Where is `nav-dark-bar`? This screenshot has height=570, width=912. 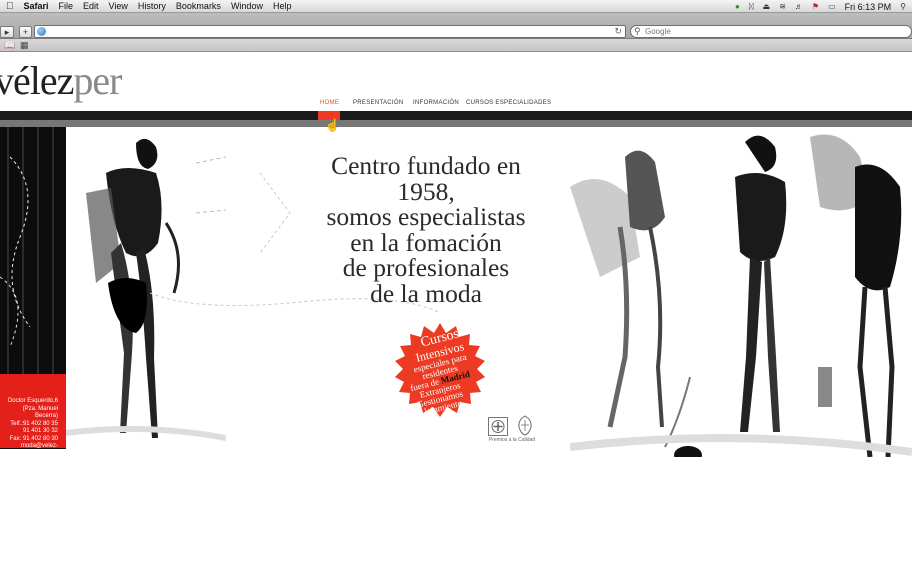
nav-dark-bar is located at coordinates (456, 115).